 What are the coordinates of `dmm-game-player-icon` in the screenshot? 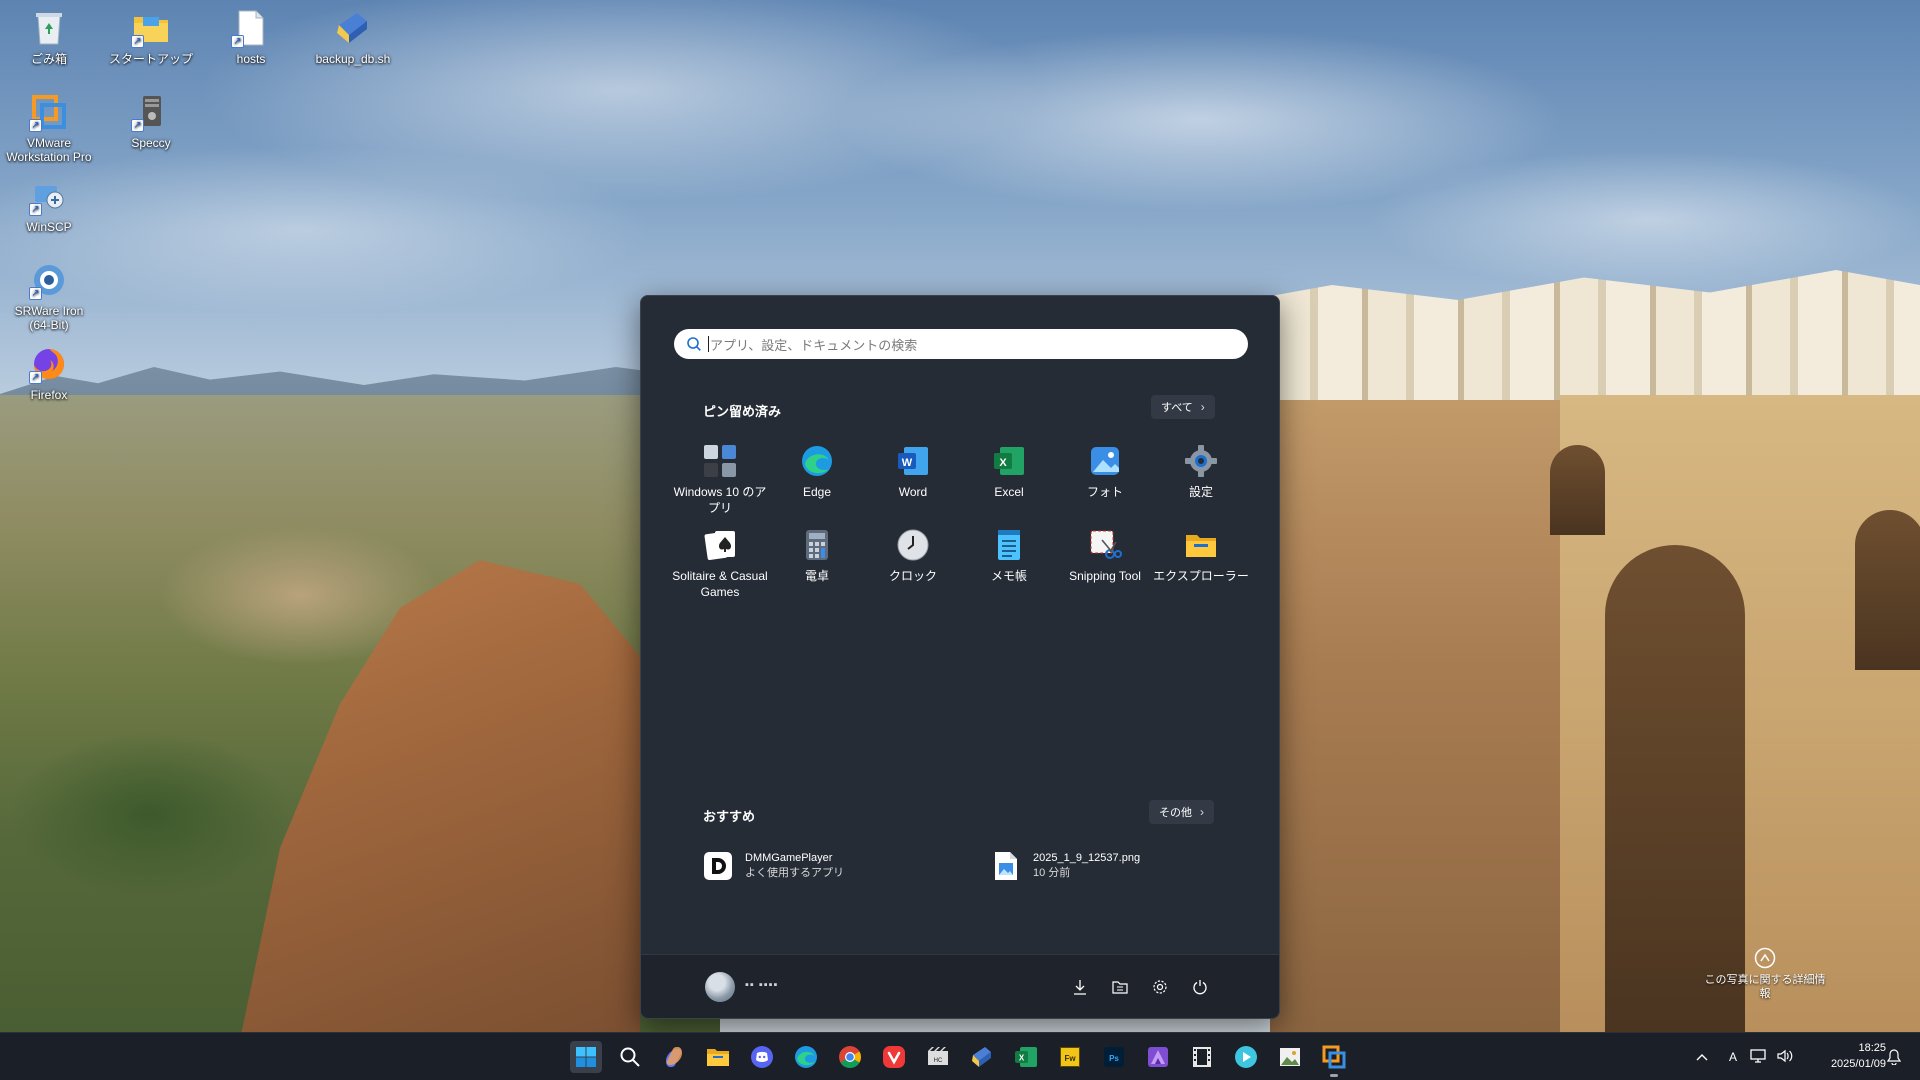 It's located at (718, 866).